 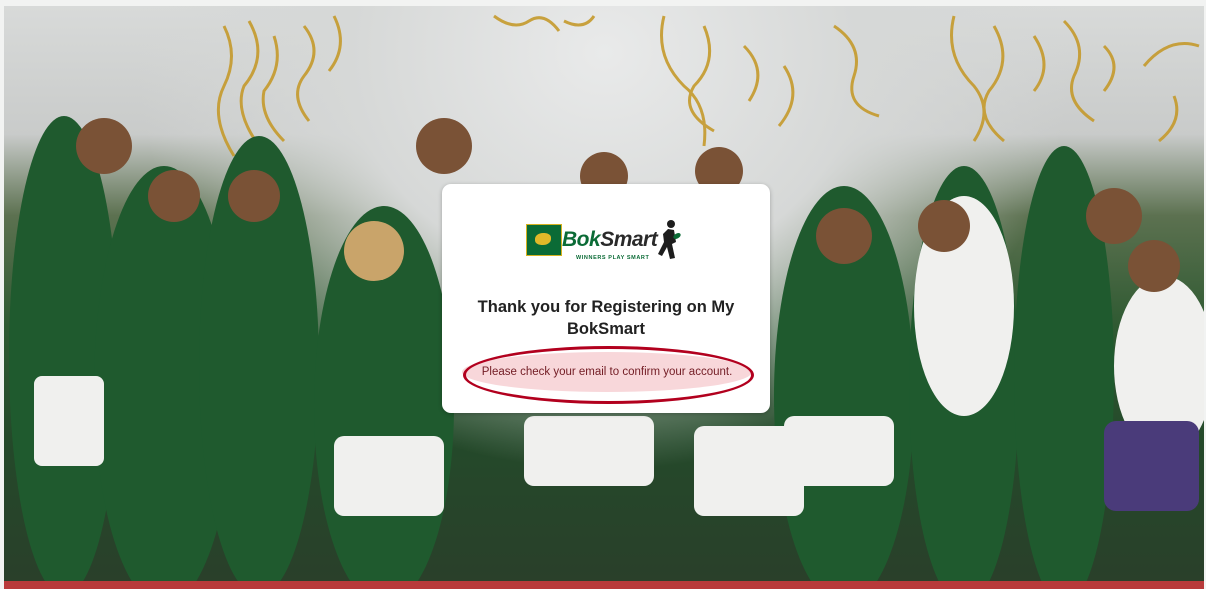 I want to click on logo-wordmark: BokSmart, so click(x=610, y=239).